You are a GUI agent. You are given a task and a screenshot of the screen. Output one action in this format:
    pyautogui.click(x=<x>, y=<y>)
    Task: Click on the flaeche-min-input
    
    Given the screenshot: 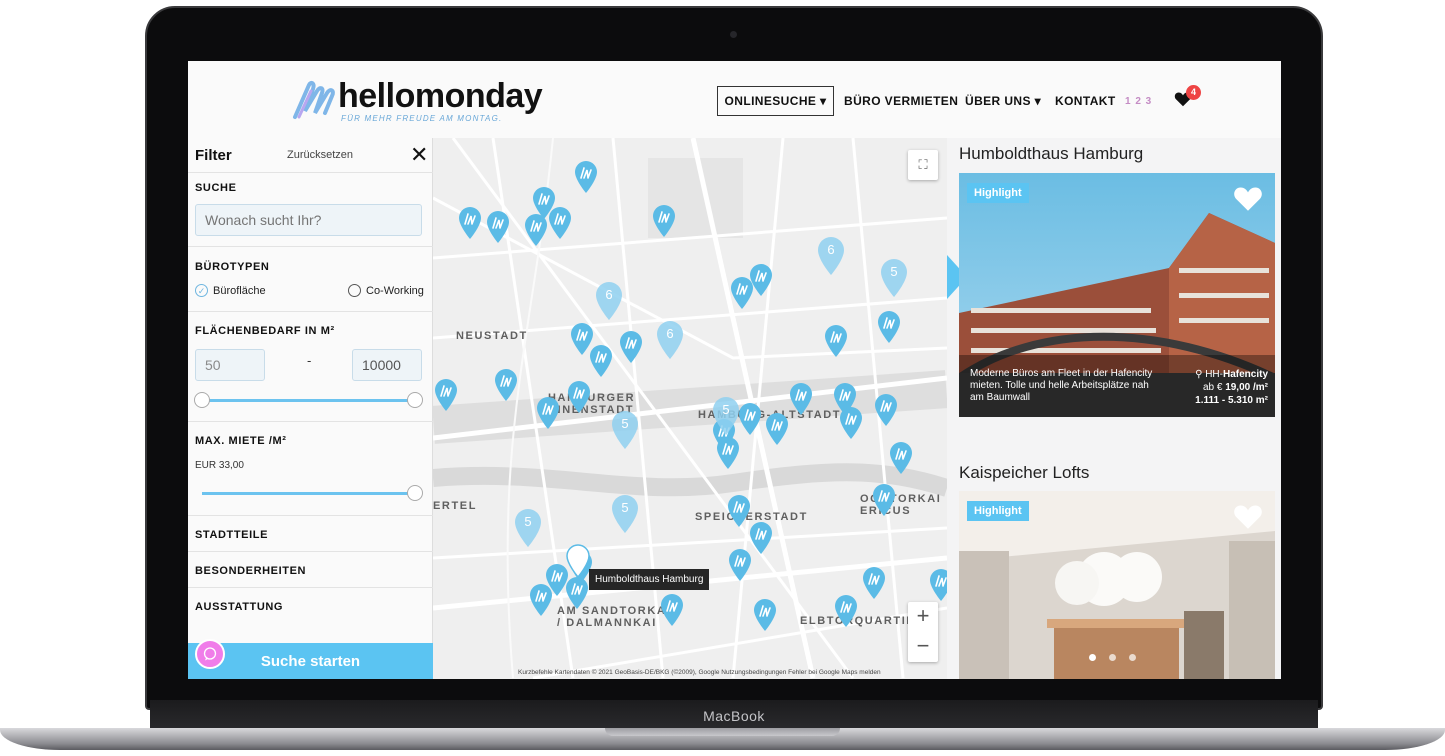 What is the action you would take?
    pyautogui.click(x=230, y=365)
    